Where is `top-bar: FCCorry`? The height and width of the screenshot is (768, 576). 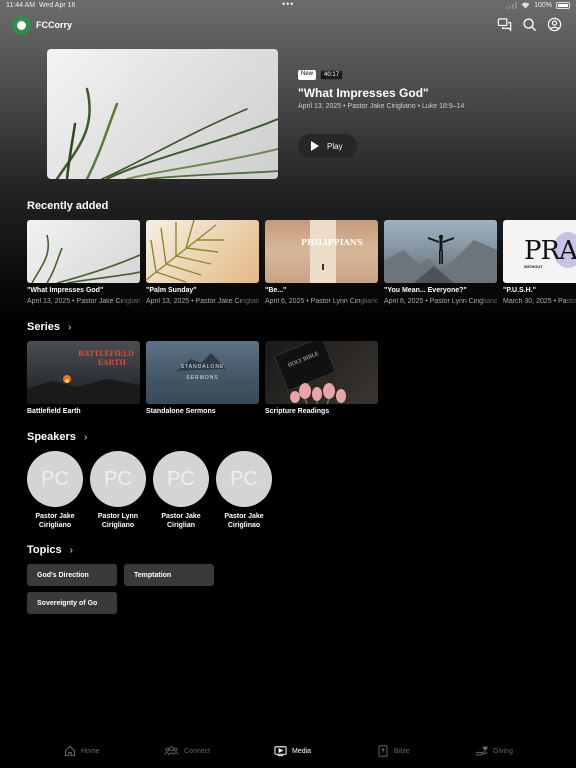
top-bar: FCCorry is located at coordinates (288, 26).